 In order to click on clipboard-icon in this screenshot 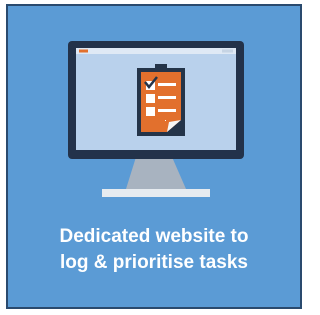, I will do `click(161, 100)`.